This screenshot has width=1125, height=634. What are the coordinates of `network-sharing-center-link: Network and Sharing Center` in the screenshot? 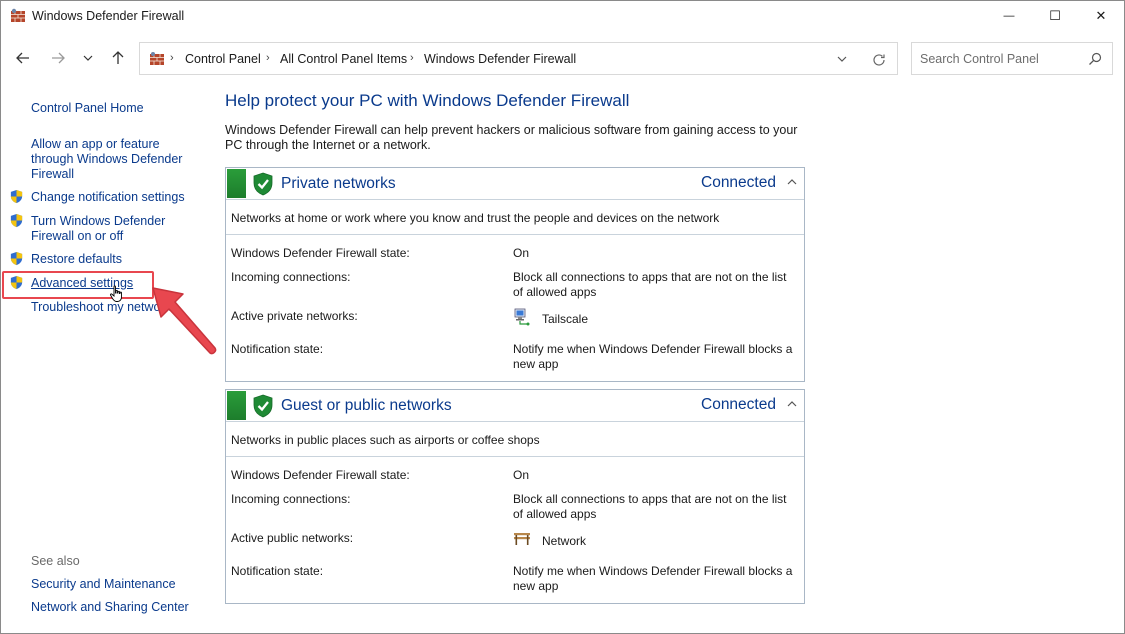 It's located at (111, 607).